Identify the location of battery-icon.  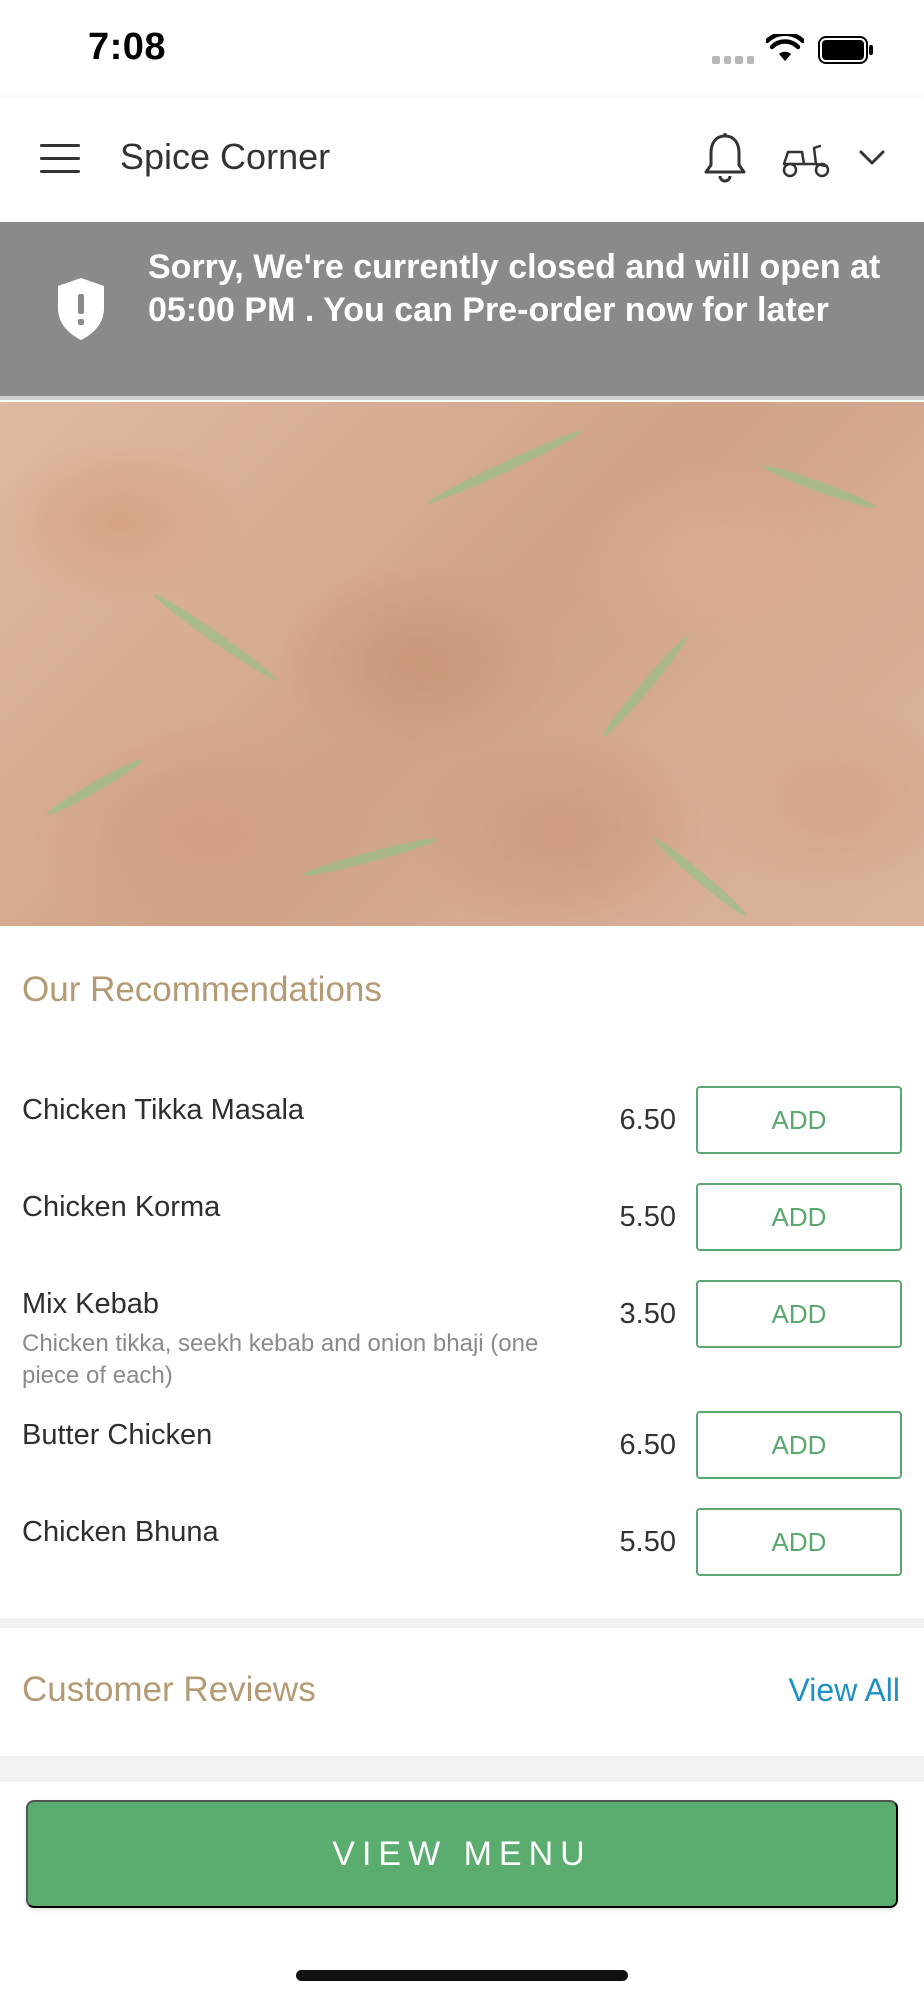
(845, 50).